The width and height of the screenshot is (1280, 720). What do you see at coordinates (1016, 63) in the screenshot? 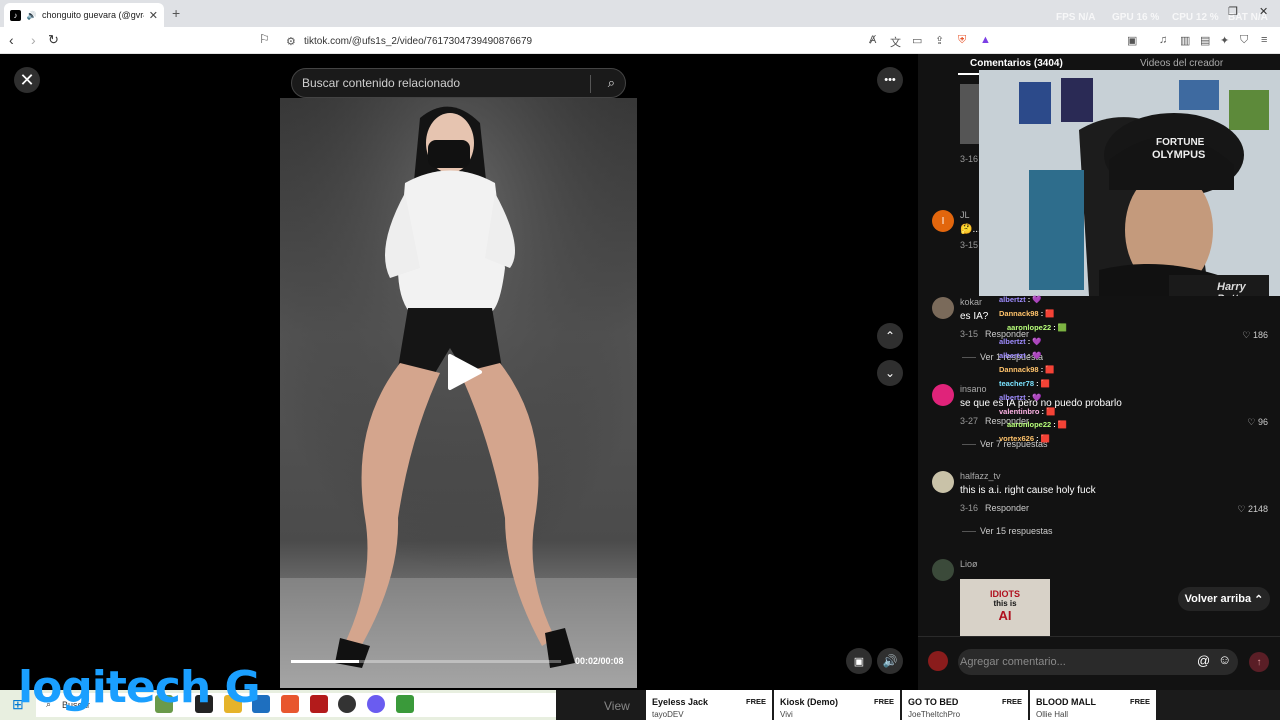
I see `tab-comments: Comentarios (3404)` at bounding box center [1016, 63].